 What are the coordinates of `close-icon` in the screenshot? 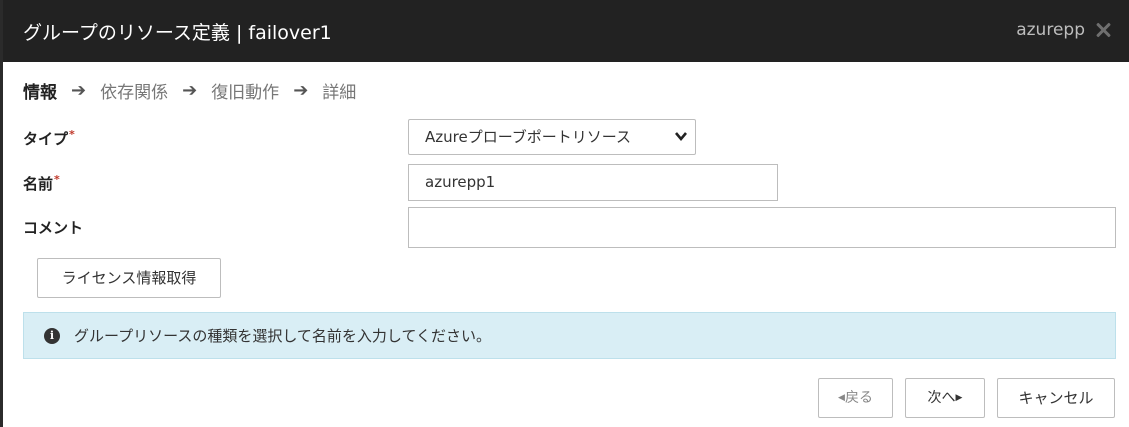 It's located at (1103, 30).